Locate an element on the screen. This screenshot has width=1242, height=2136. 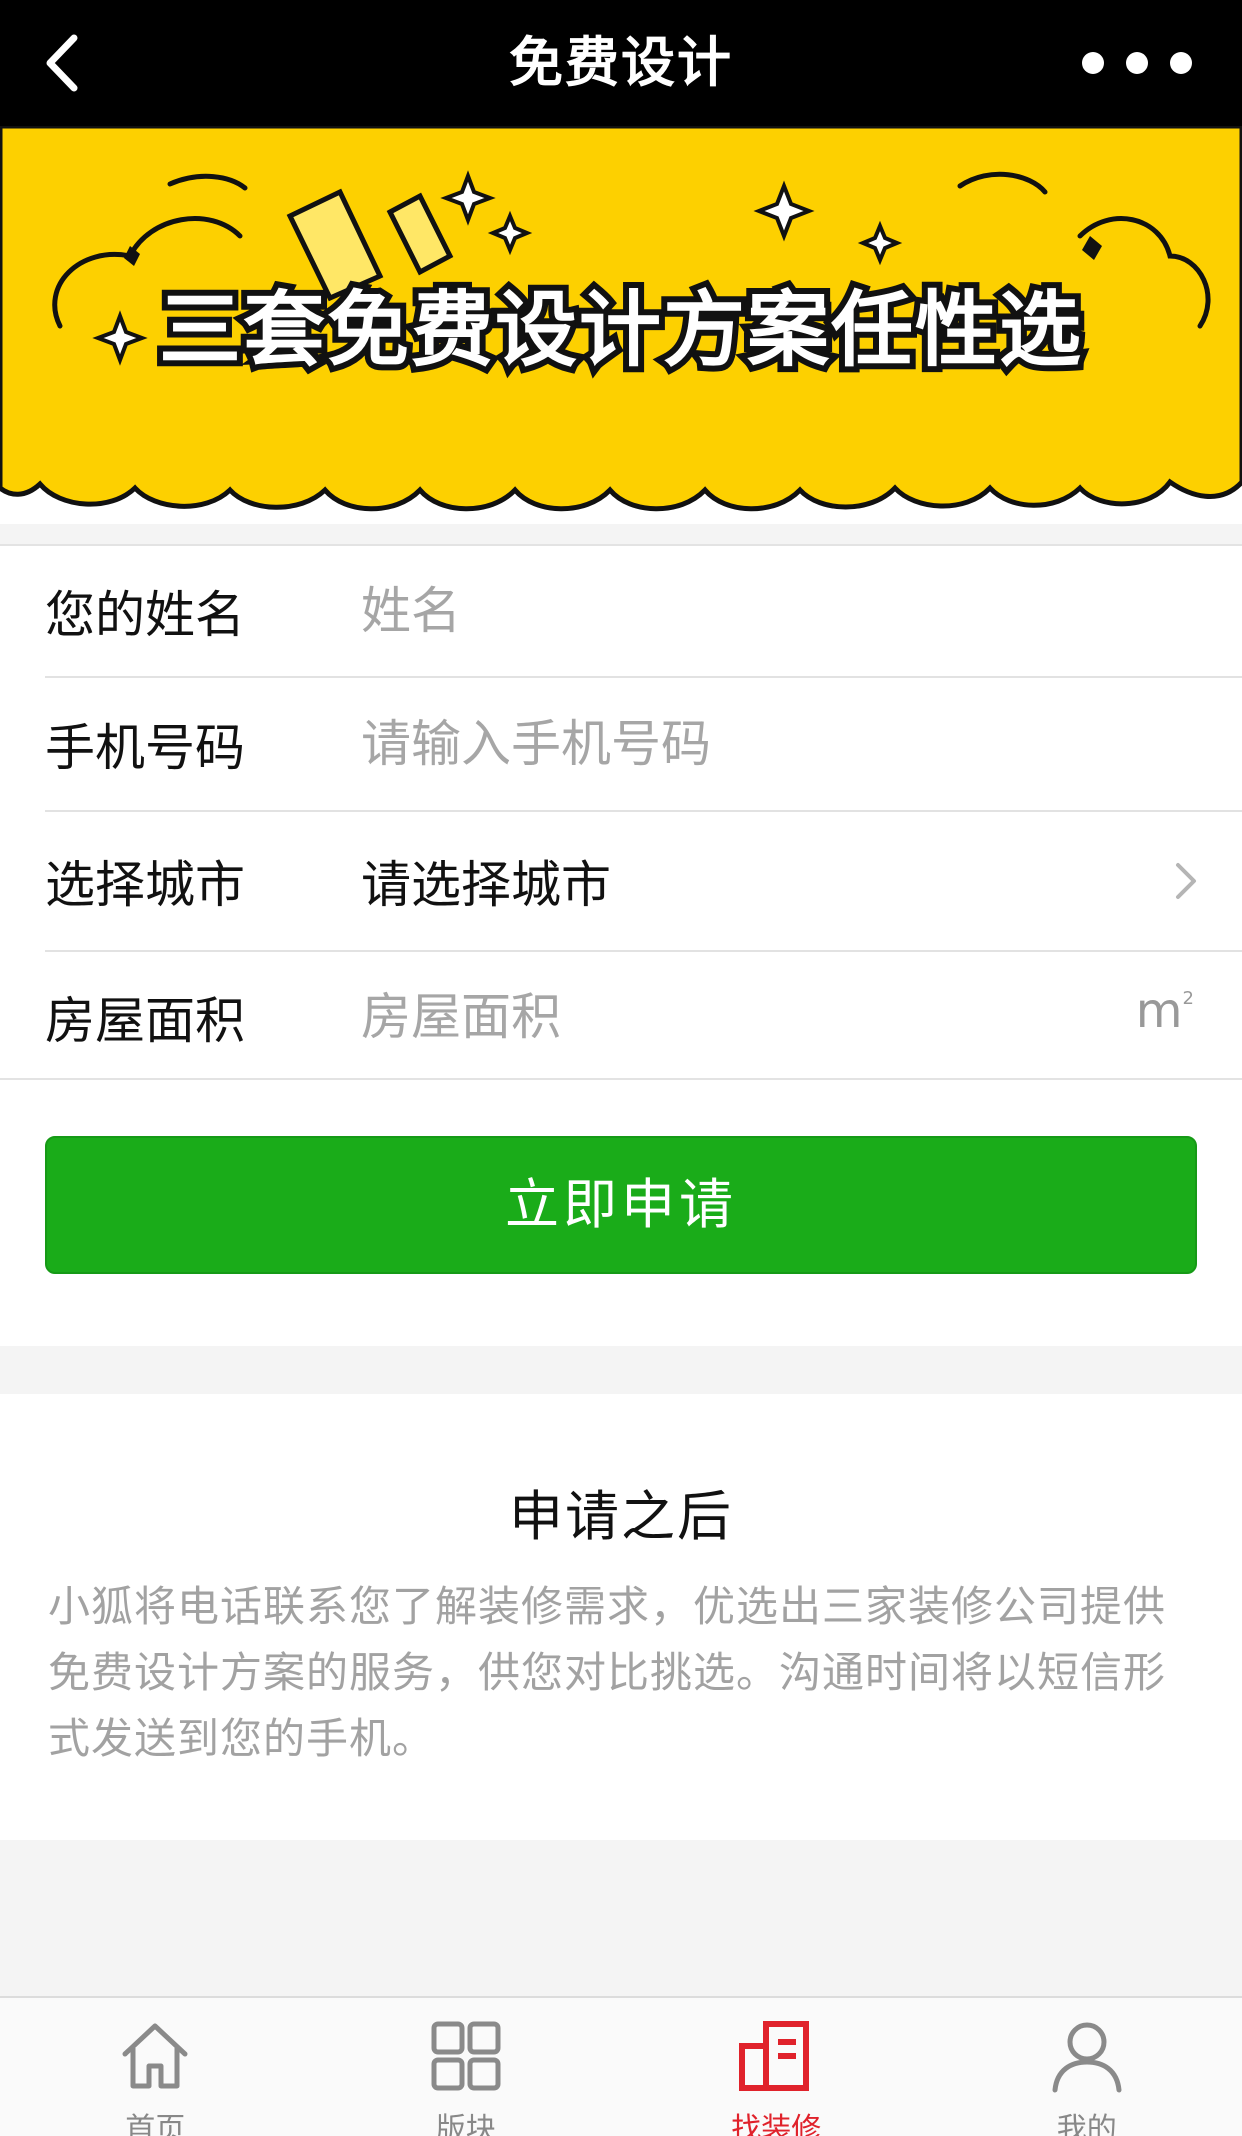
area-row: 房屋面积 m2 is located at coordinates (643, 1017).